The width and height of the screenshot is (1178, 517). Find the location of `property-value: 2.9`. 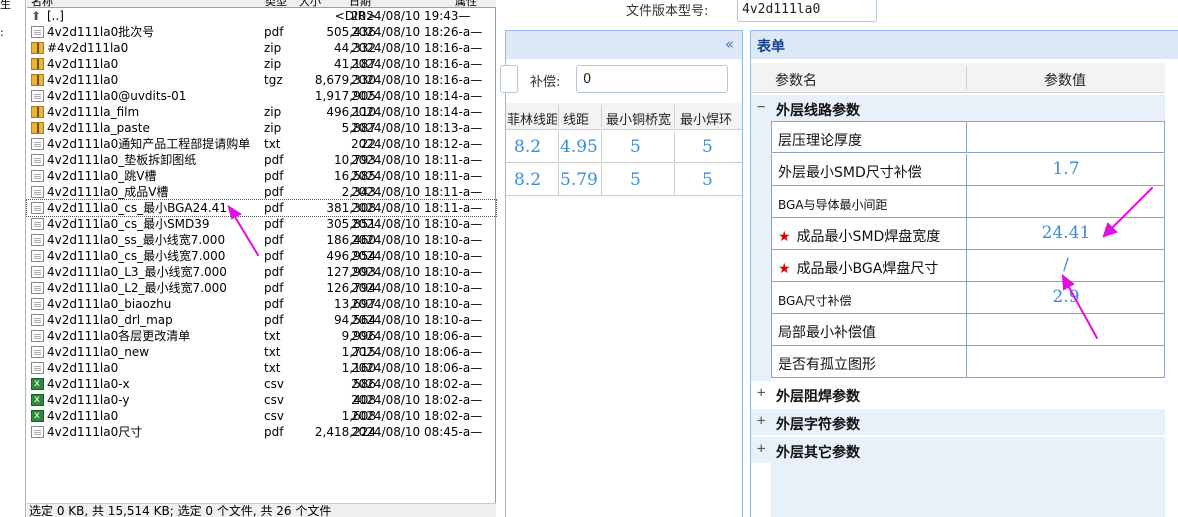

property-value: 2.9 is located at coordinates (1066, 297).